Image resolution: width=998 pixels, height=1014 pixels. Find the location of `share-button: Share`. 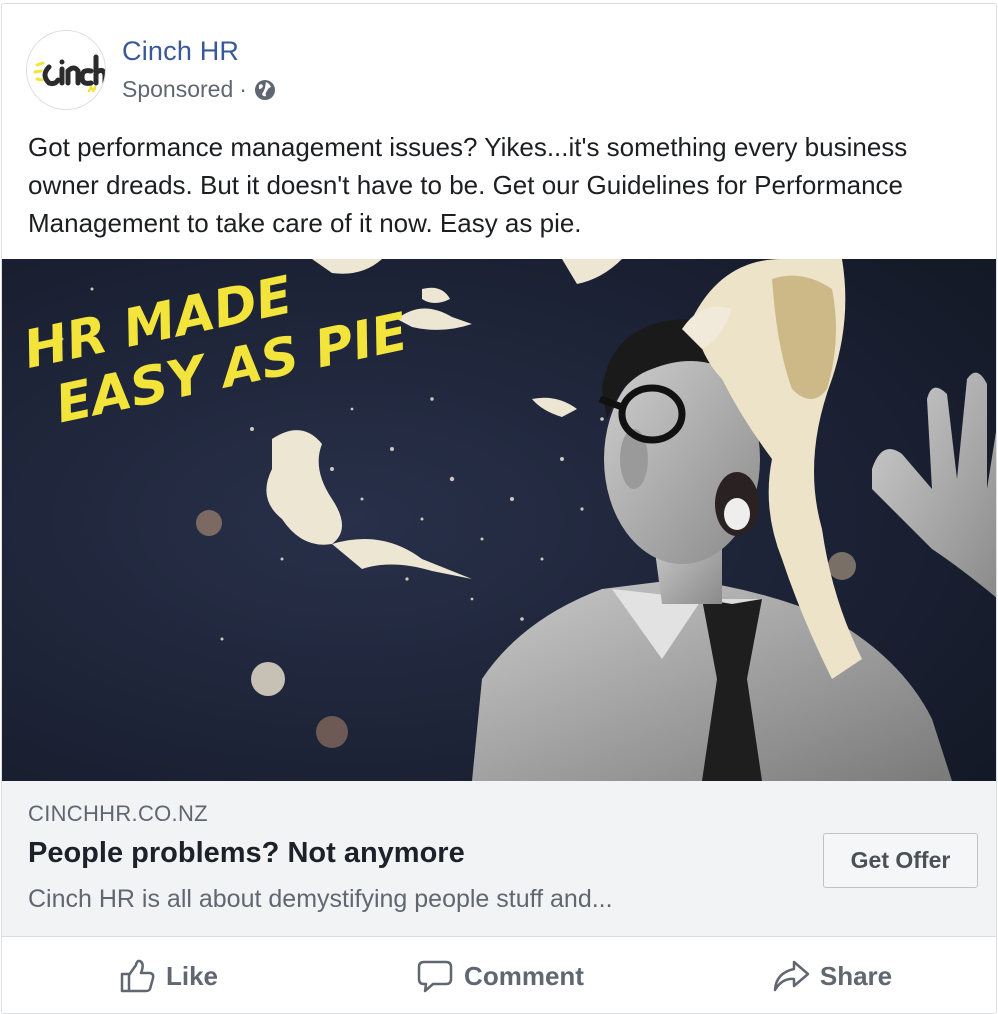

share-button: Share is located at coordinates (831, 975).